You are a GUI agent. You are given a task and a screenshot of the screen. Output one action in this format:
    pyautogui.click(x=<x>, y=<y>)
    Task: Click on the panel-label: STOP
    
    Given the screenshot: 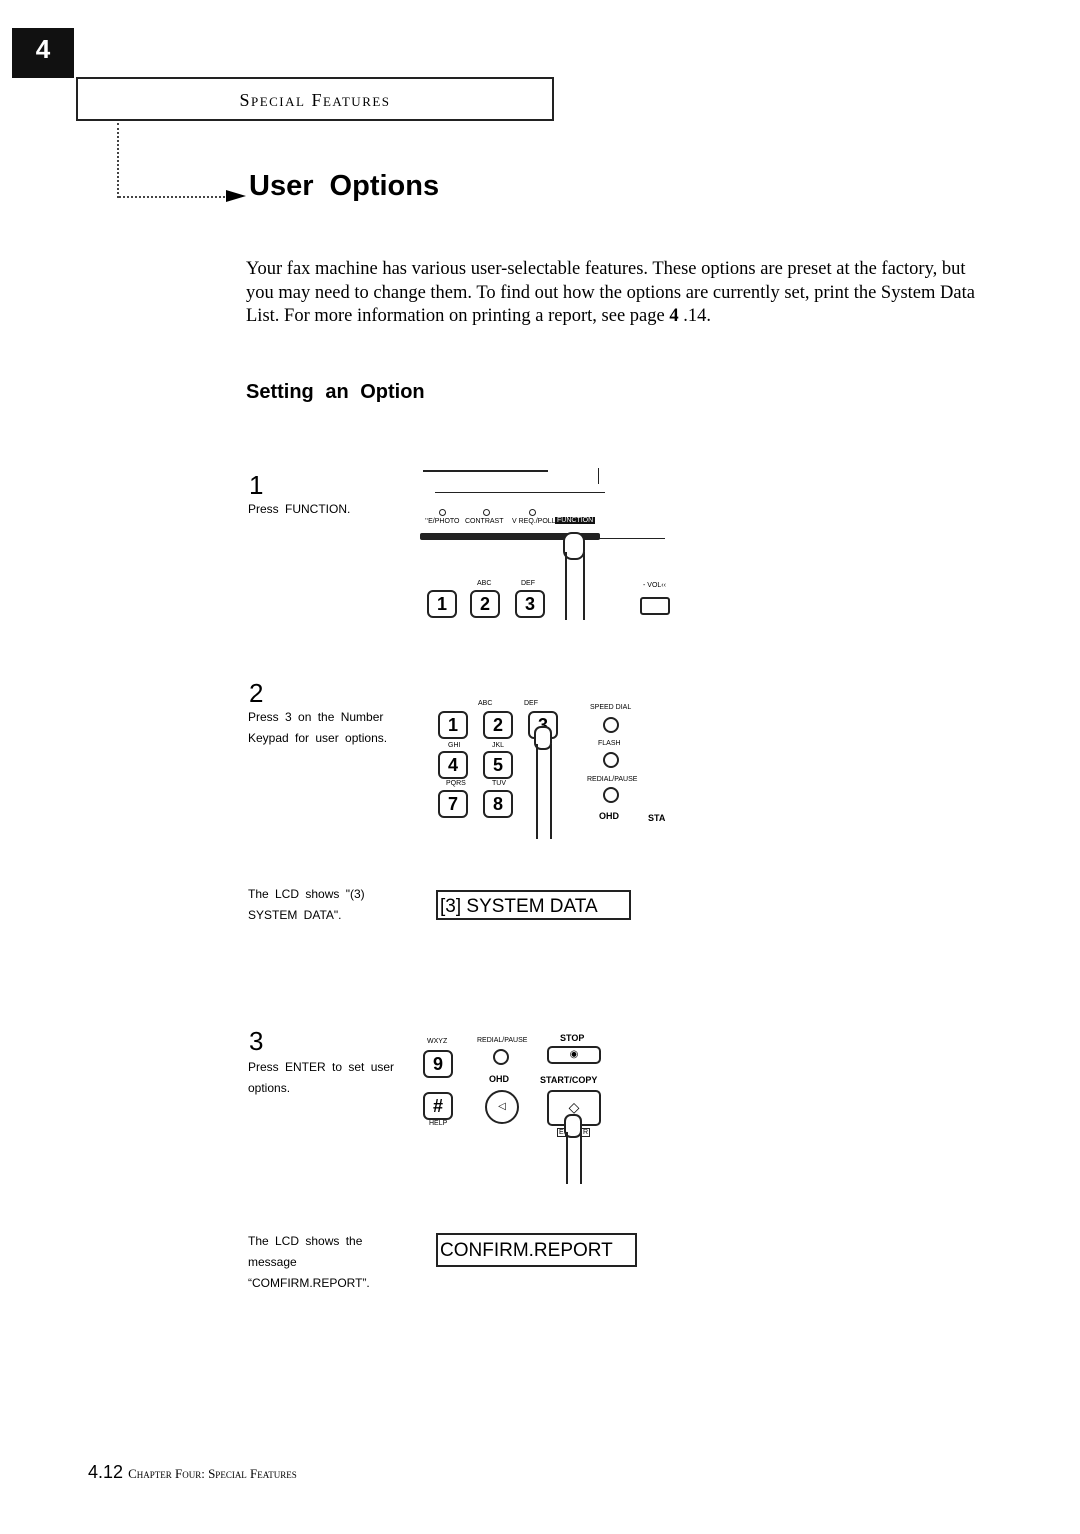 What is the action you would take?
    pyautogui.click(x=572, y=1038)
    